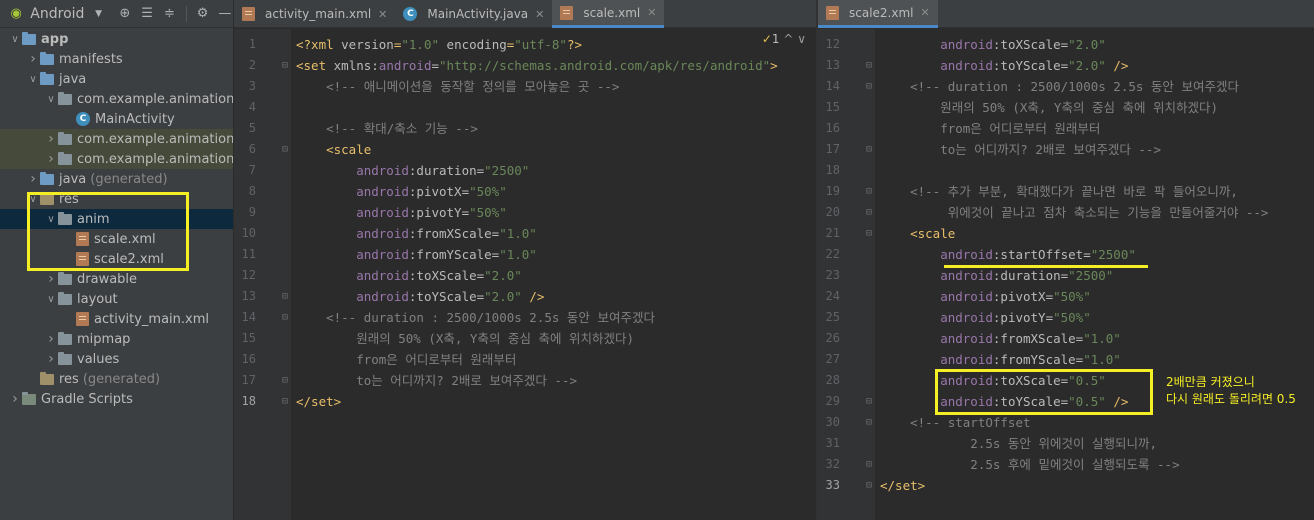 Image resolution: width=1314 pixels, height=520 pixels. I want to click on editor-tab: C MainActivity.java ✕, so click(473, 14).